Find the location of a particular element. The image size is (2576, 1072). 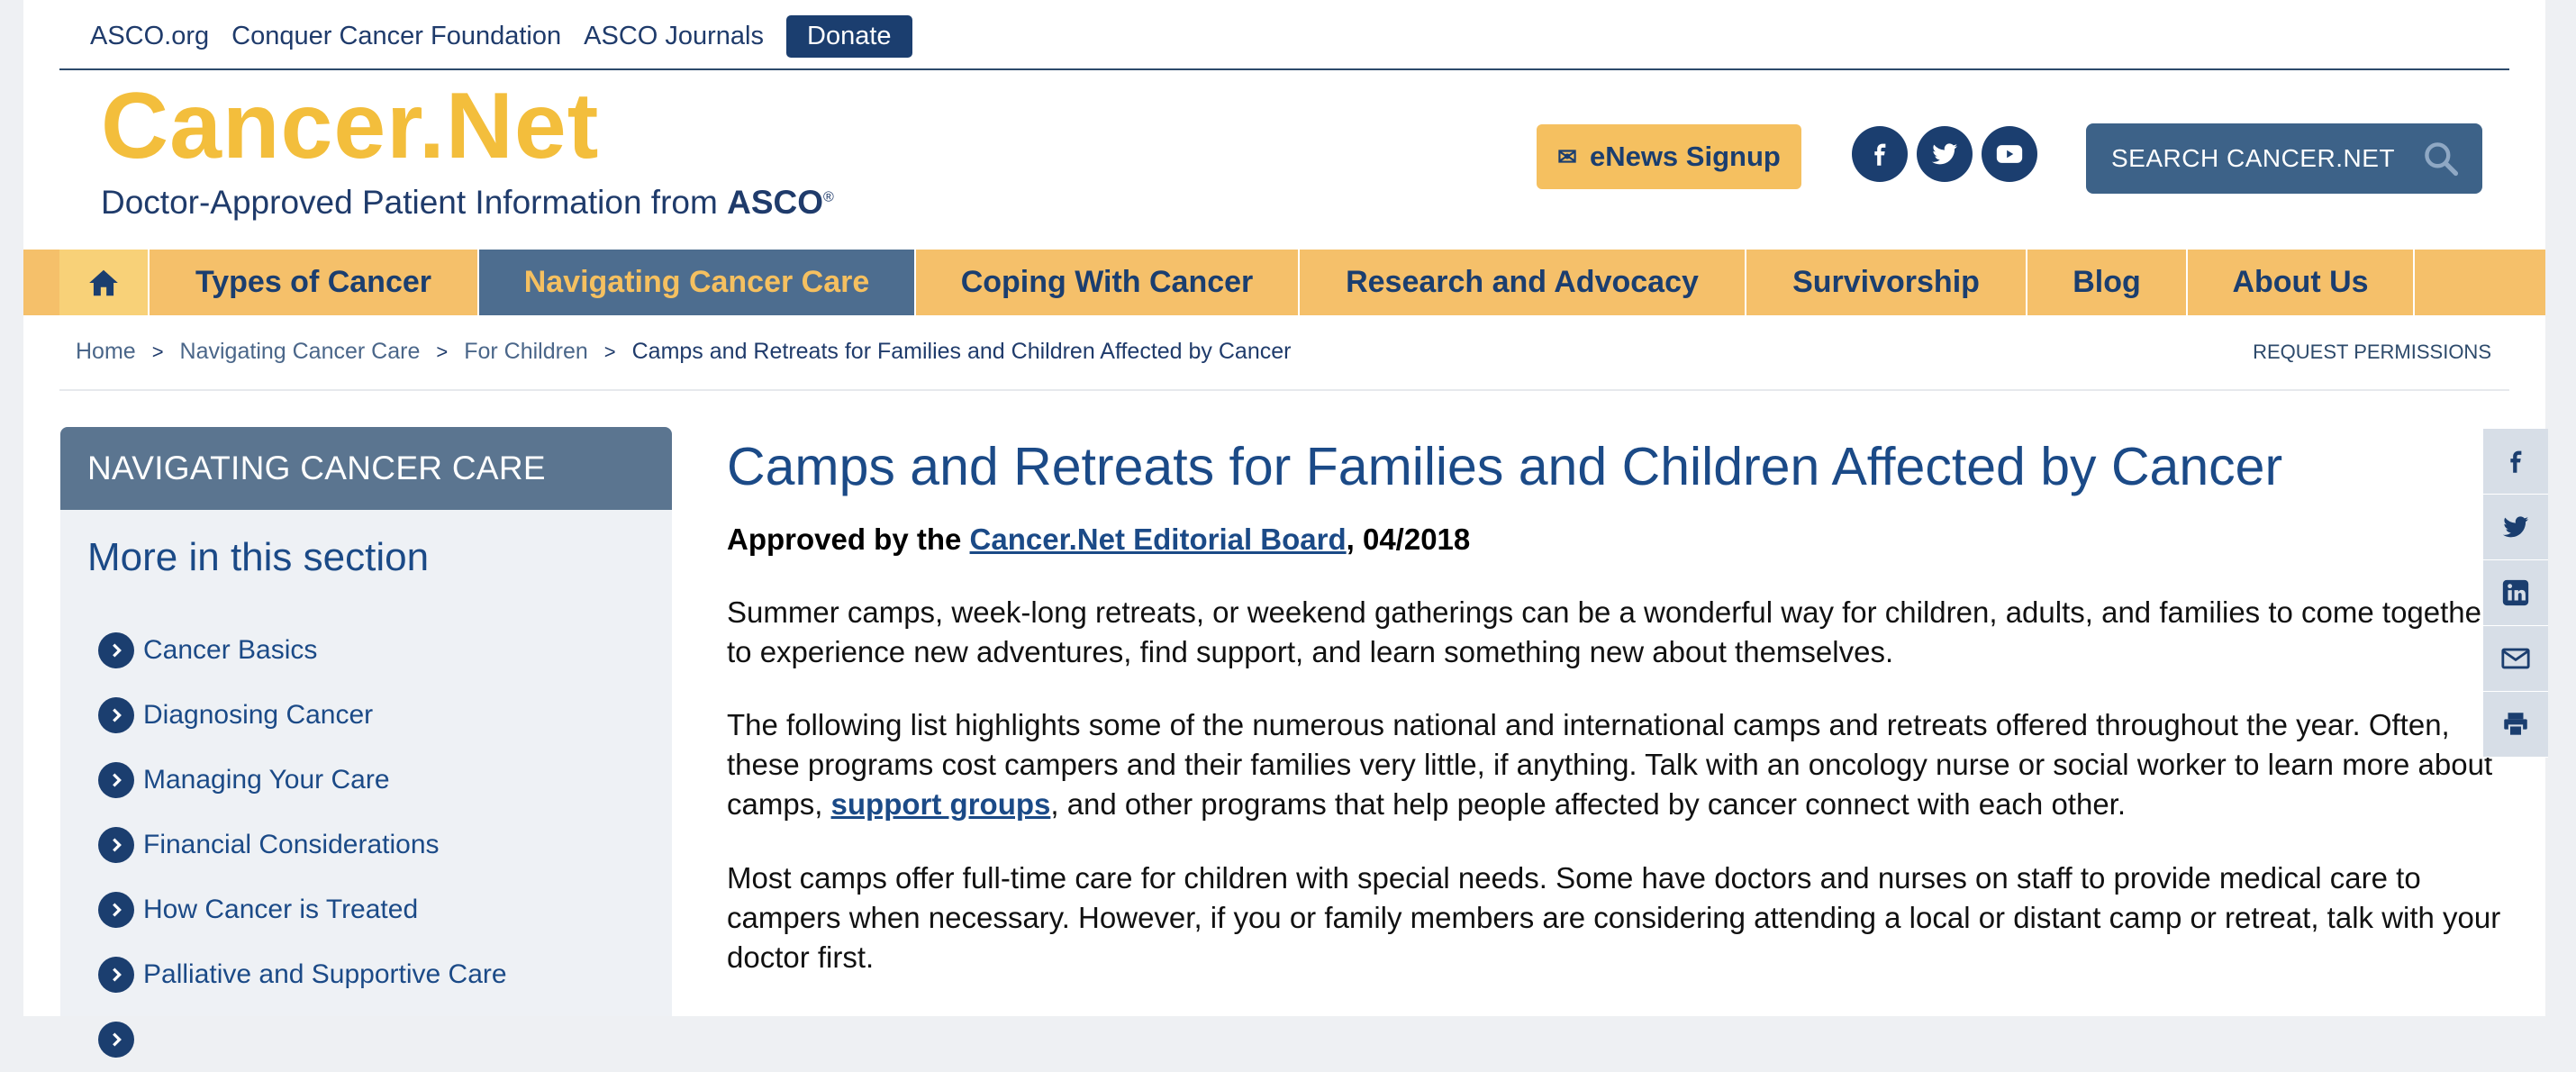

search-icon is located at coordinates (2442, 159).